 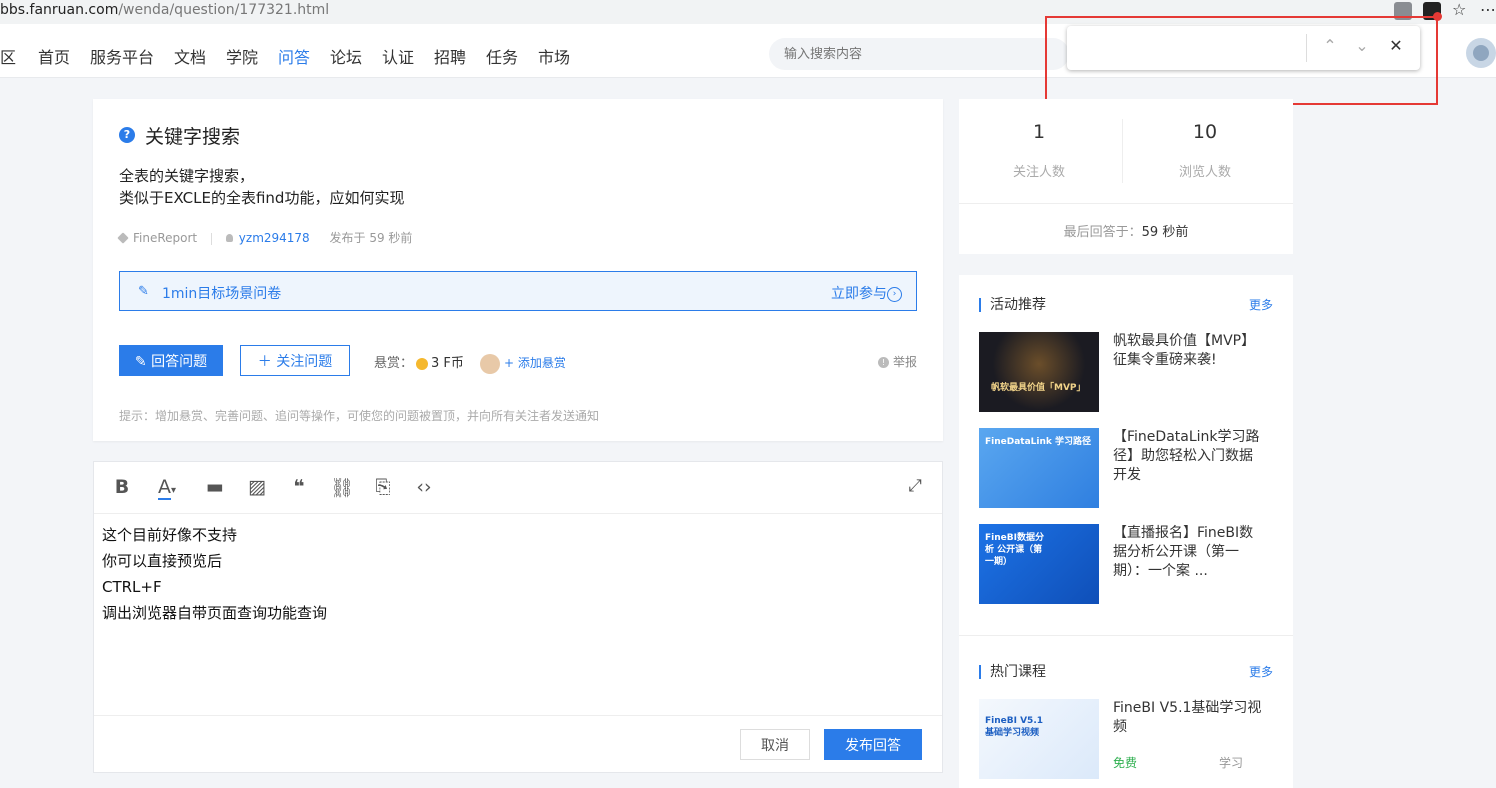 I want to click on question-meta: FineReport yzm294178 发布于 59 秒前, so click(x=265, y=237).